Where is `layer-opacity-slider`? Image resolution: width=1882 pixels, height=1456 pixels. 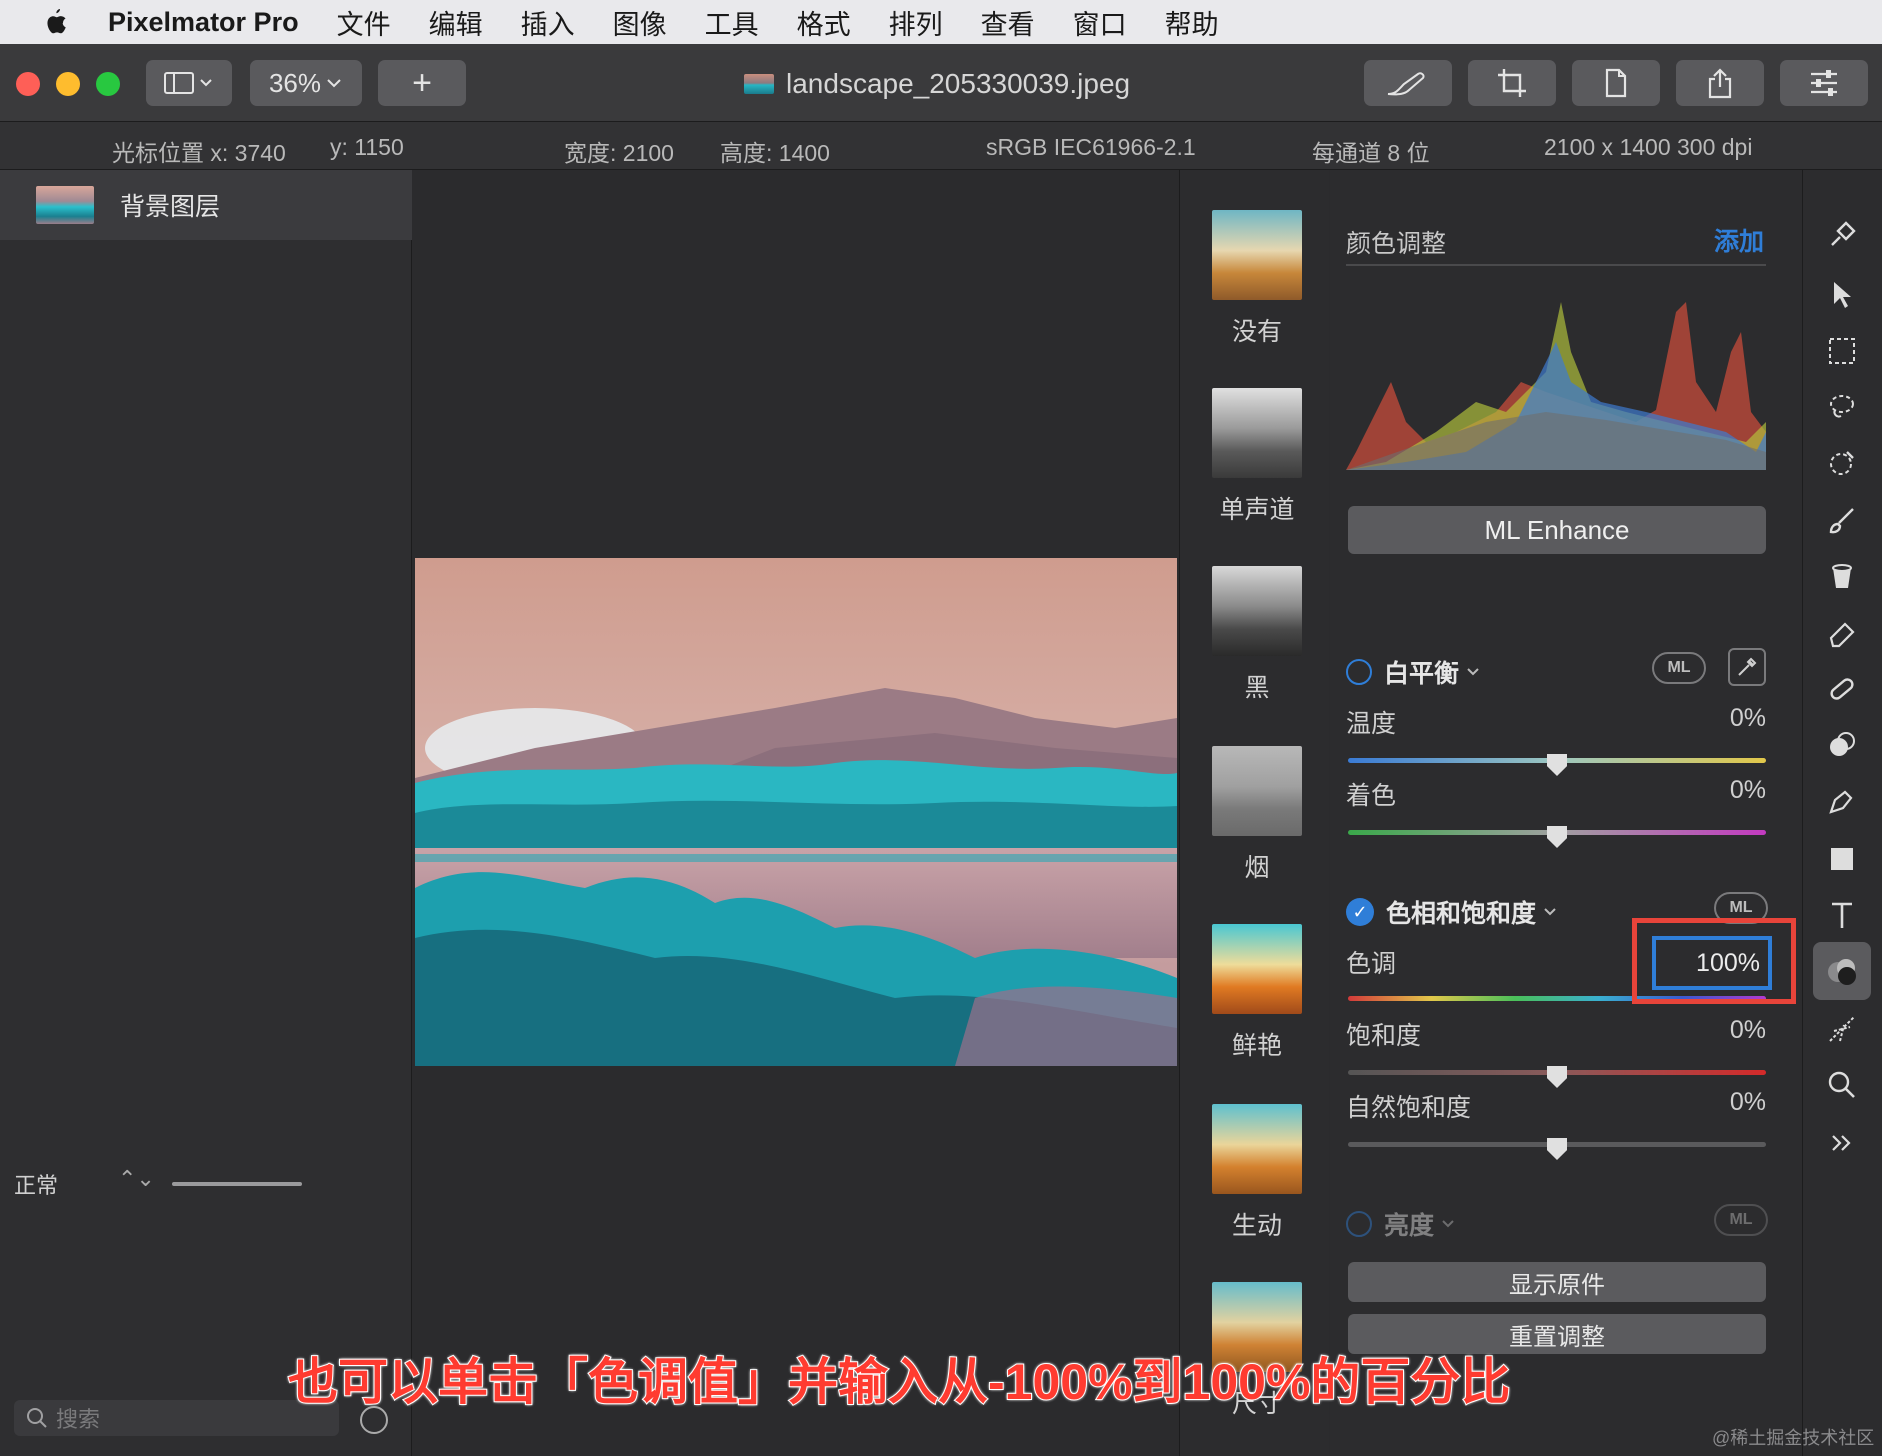 layer-opacity-slider is located at coordinates (237, 1184).